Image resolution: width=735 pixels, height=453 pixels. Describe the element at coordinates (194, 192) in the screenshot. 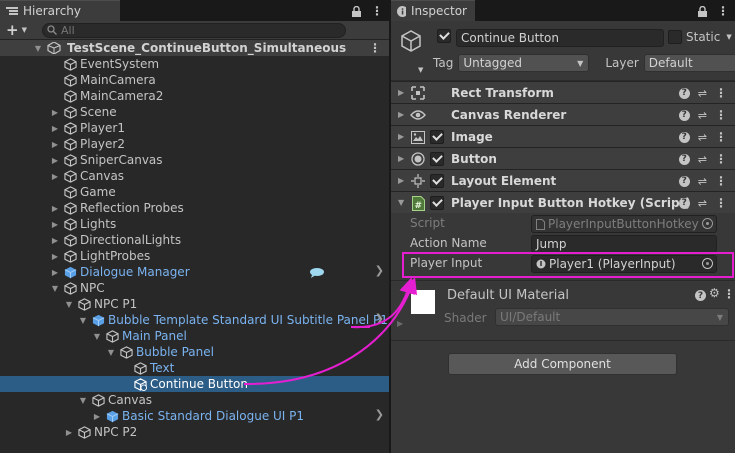

I see `hierarchy-item-game: Game` at that location.